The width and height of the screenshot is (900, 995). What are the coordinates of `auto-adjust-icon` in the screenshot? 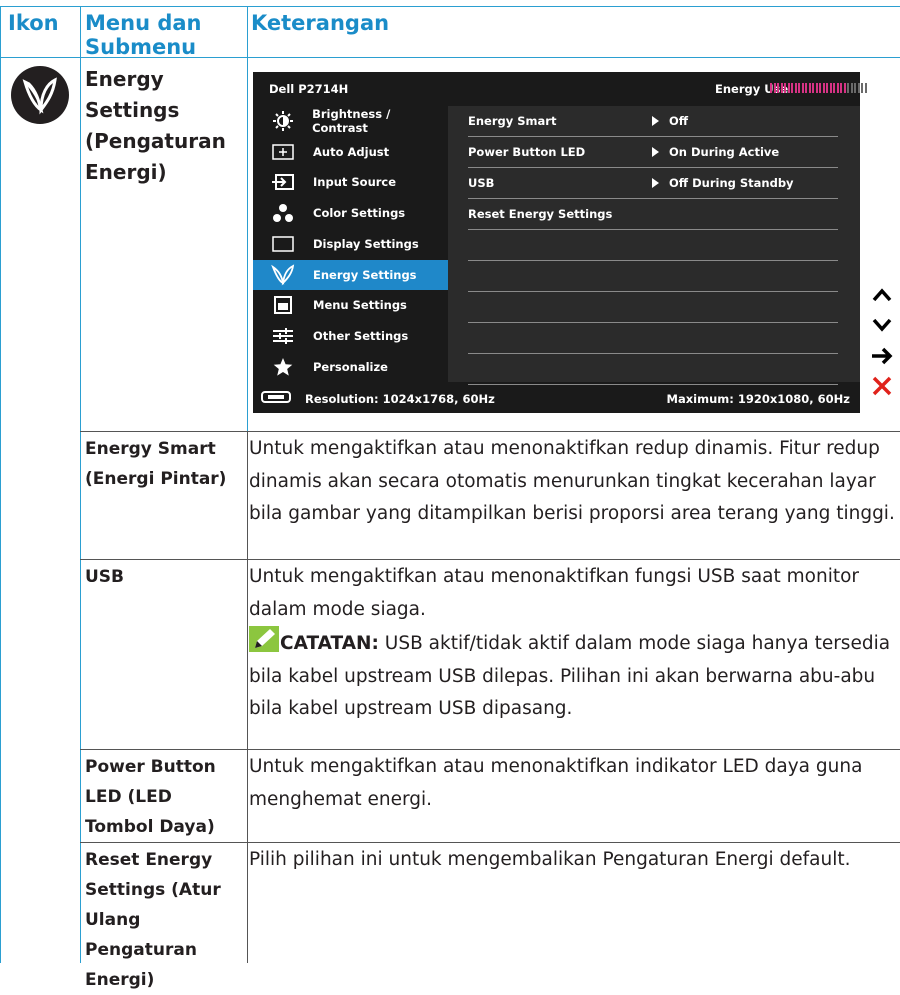 It's located at (283, 152).